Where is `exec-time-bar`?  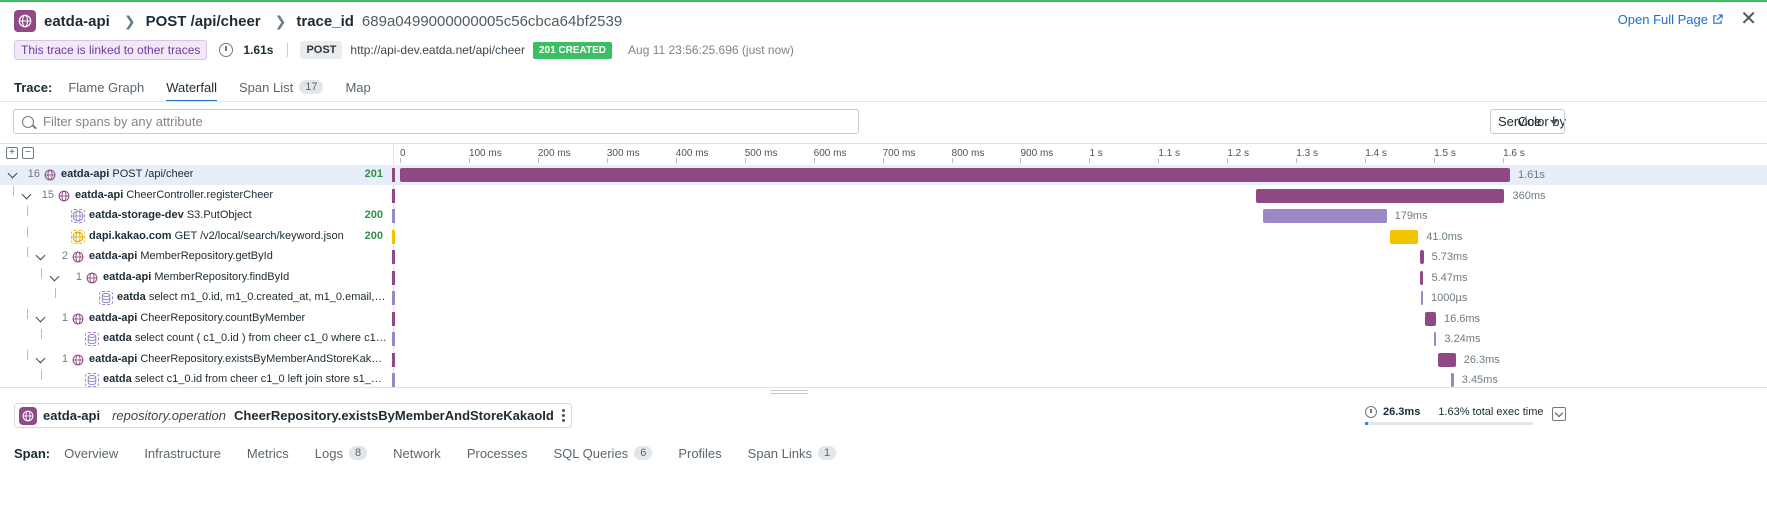 exec-time-bar is located at coordinates (1449, 423).